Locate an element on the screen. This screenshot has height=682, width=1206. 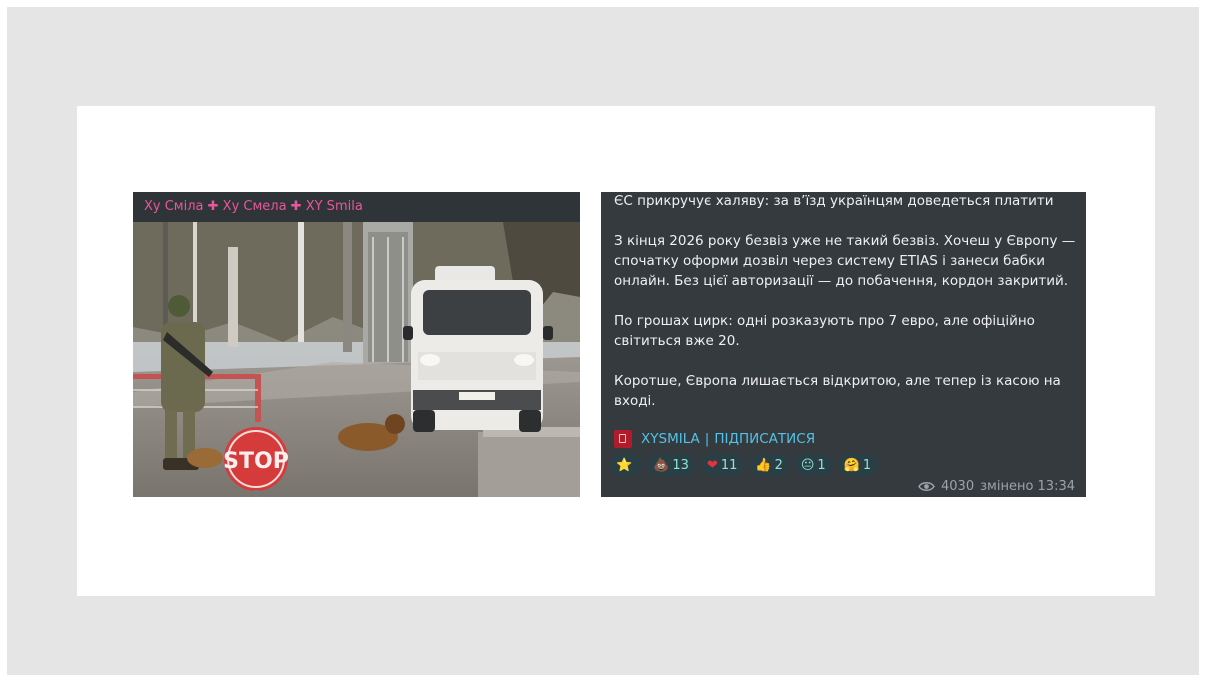
post-text-line: світиться вже 20. is located at coordinates (677, 341).